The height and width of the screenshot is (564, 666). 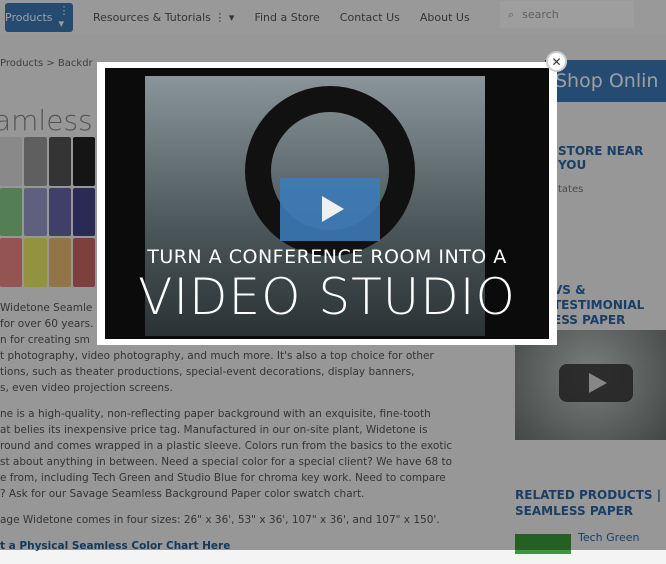 I want to click on video-title-line2: VIDEO STUDIO, so click(x=327, y=297).